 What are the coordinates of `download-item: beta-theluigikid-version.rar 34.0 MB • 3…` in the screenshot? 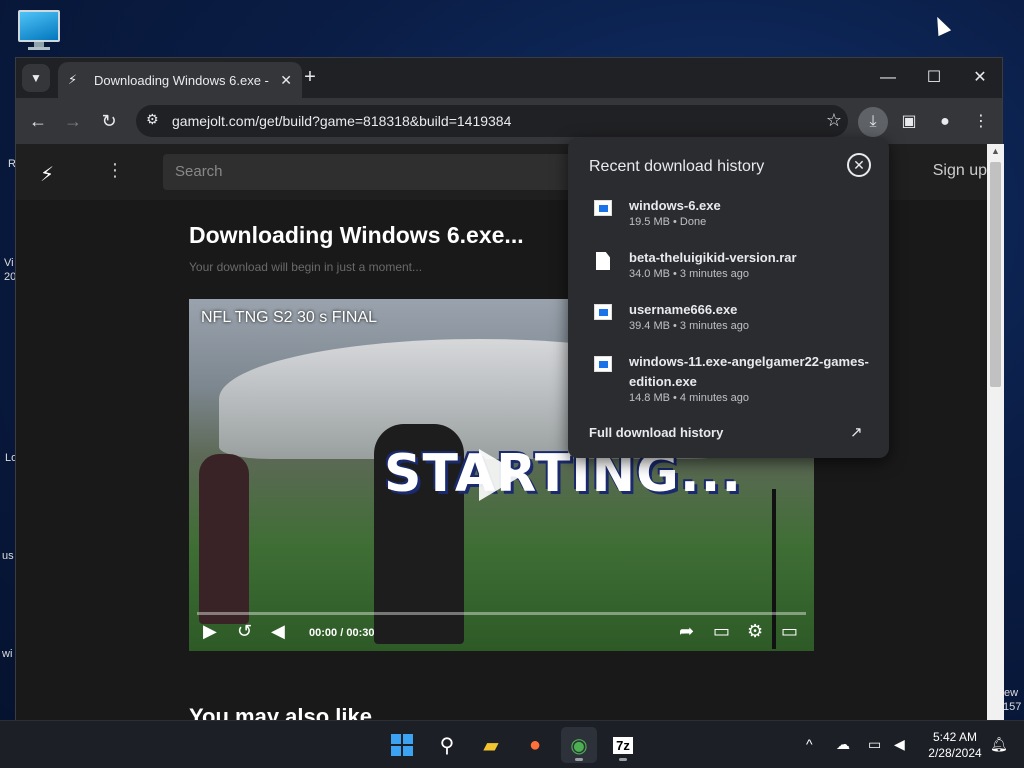 It's located at (728, 274).